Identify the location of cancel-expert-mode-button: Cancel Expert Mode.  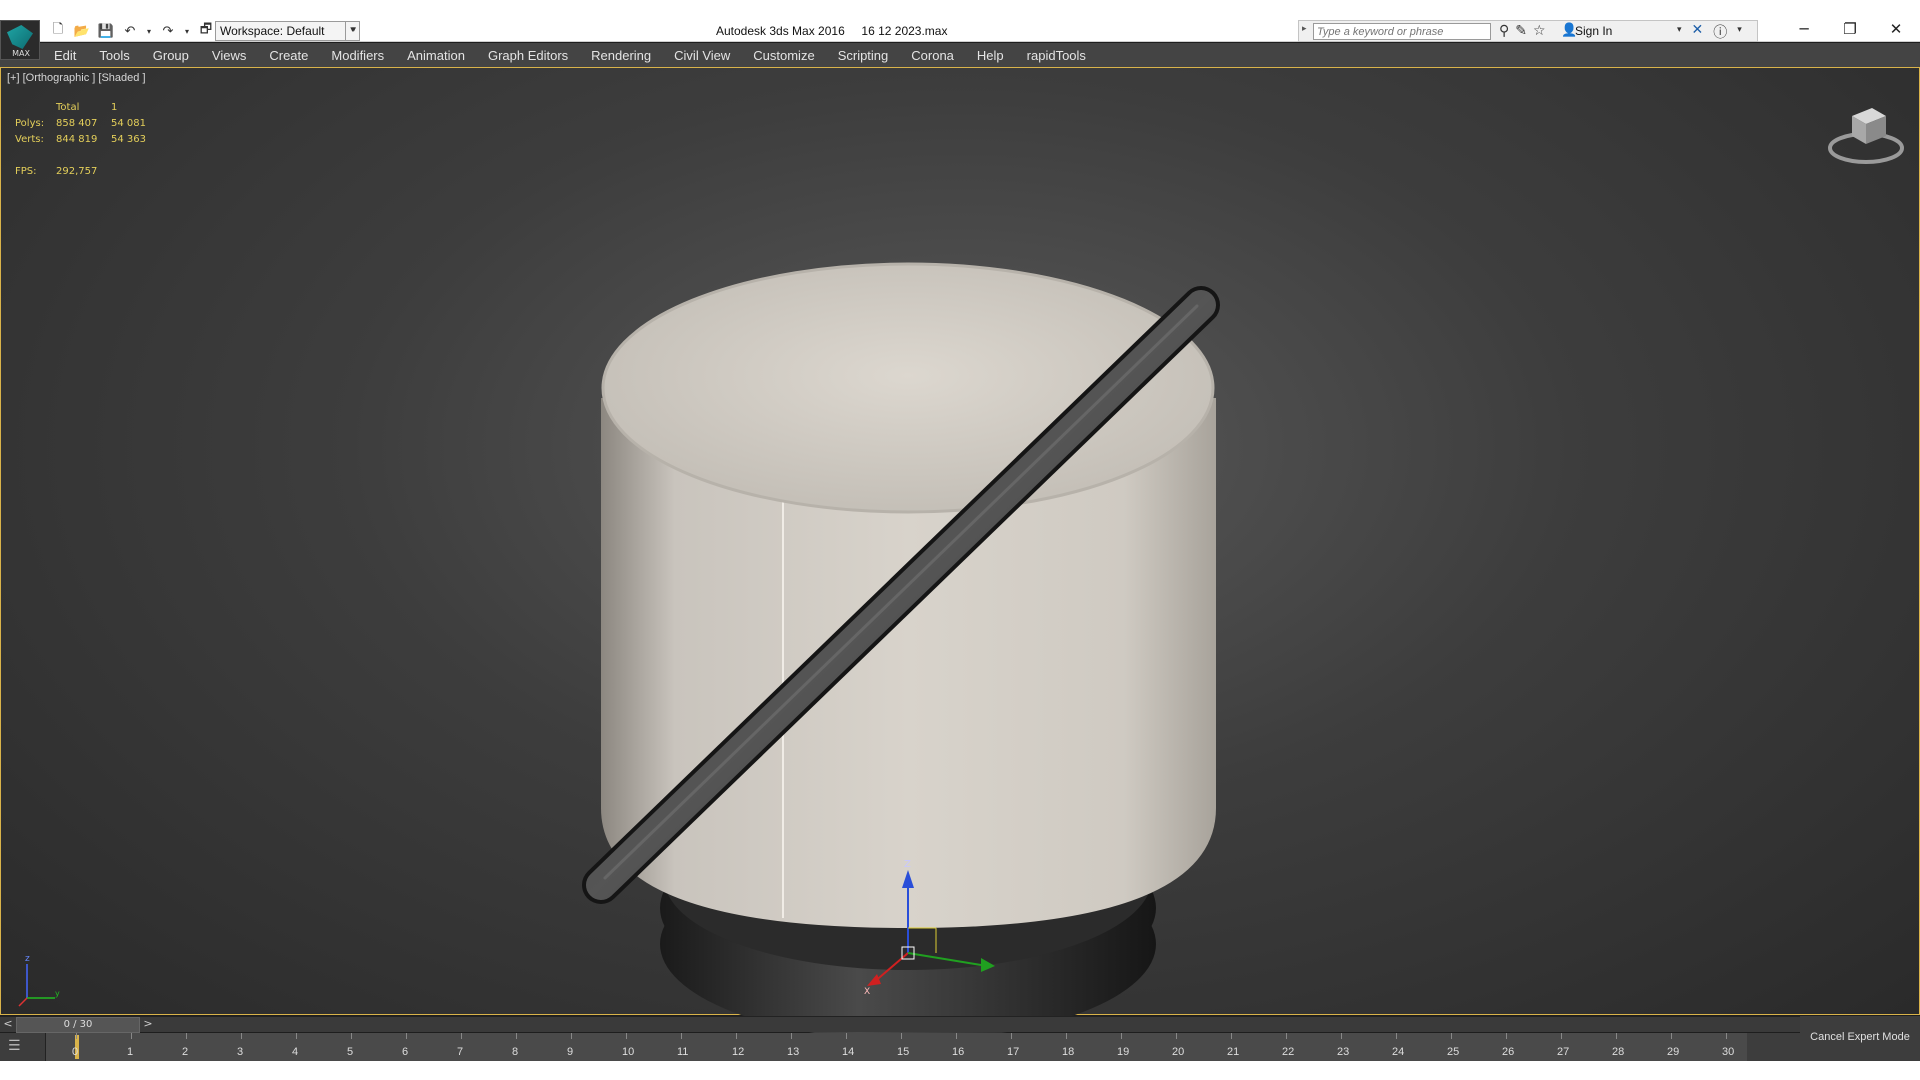
(1860, 1037).